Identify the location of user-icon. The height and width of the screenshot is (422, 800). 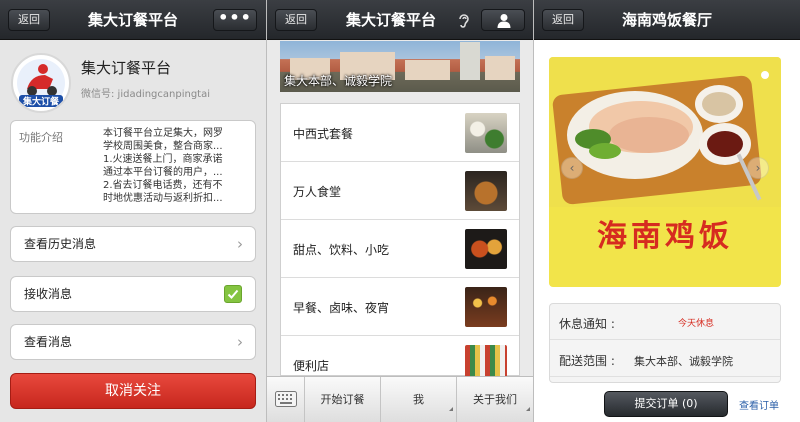
(504, 21).